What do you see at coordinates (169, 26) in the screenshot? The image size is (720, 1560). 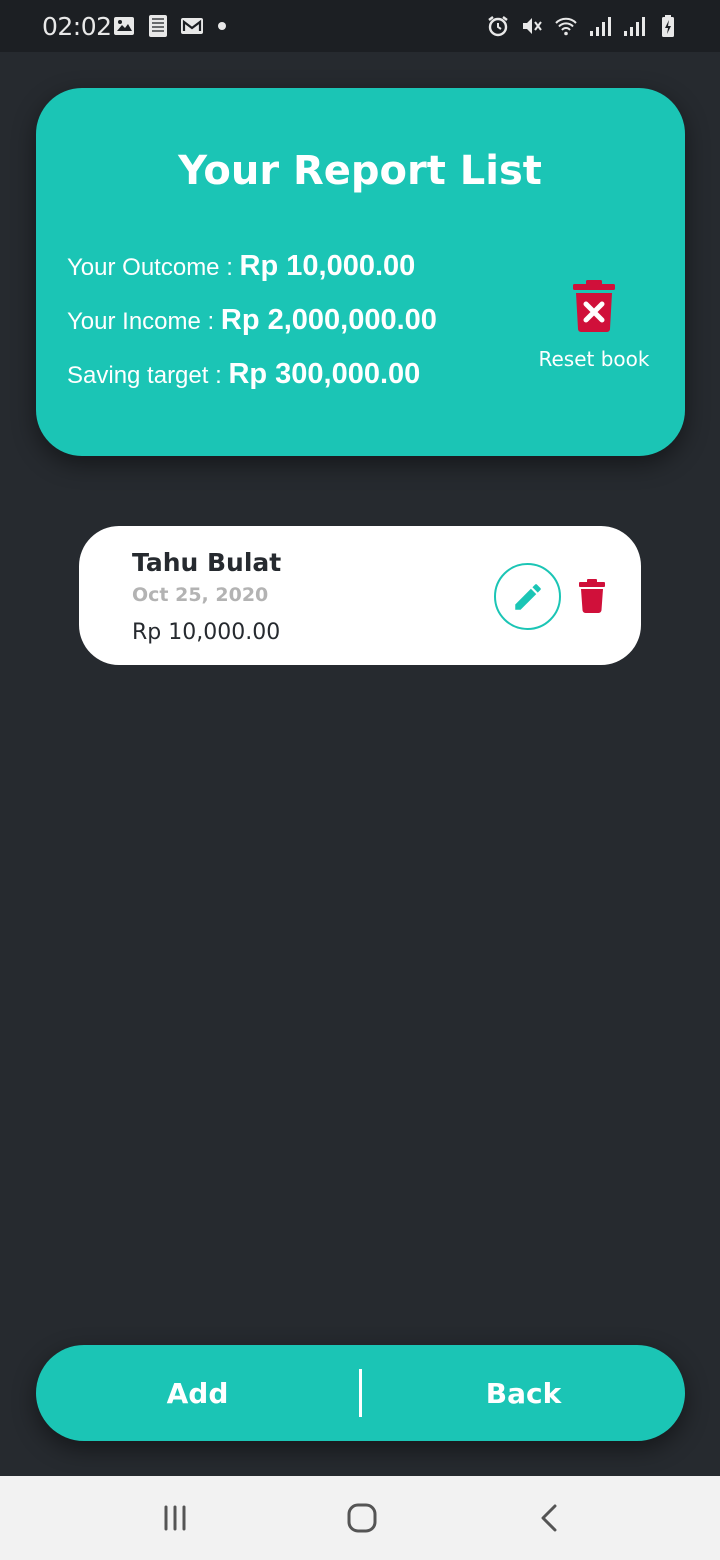 I see `status-notification-icons` at bounding box center [169, 26].